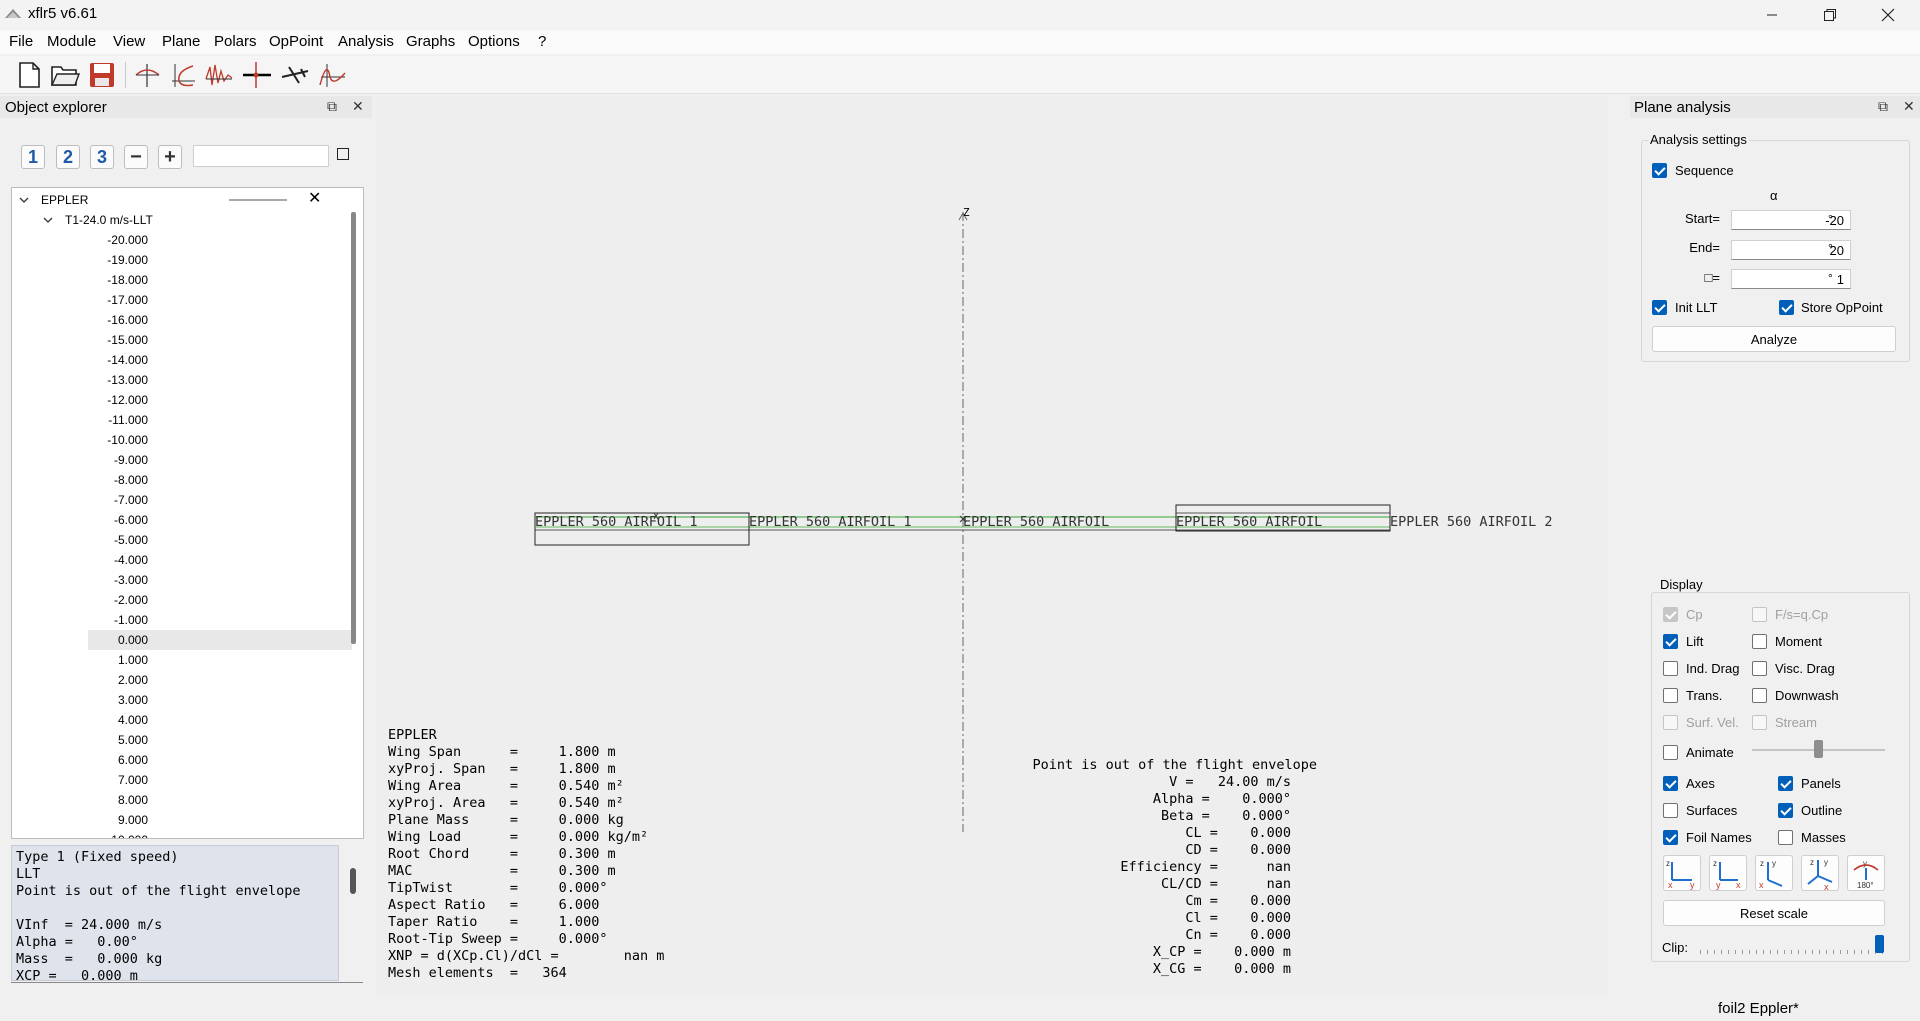 The image size is (1920, 1021). Describe the element at coordinates (170, 157) in the screenshot. I see `expand-button: +` at that location.